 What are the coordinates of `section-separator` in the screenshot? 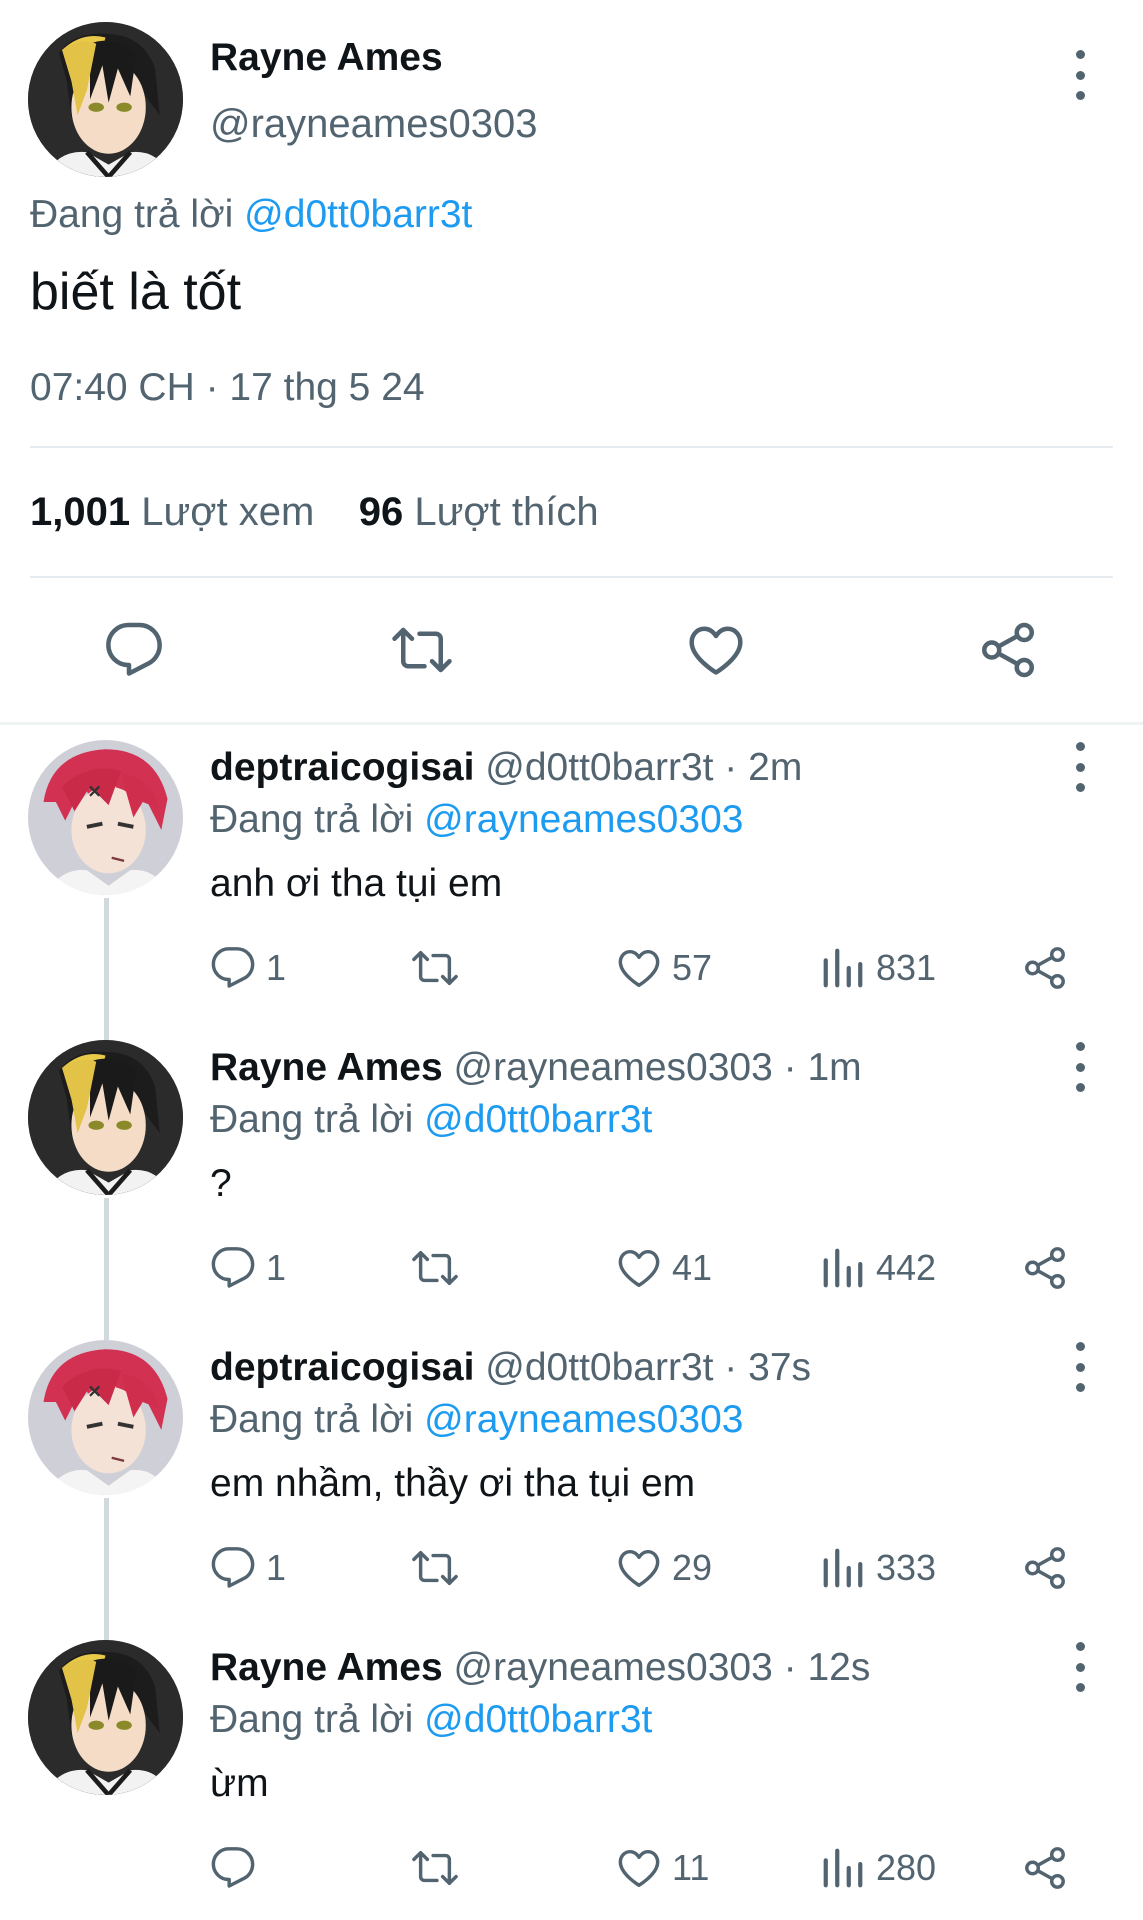 It's located at (571, 723).